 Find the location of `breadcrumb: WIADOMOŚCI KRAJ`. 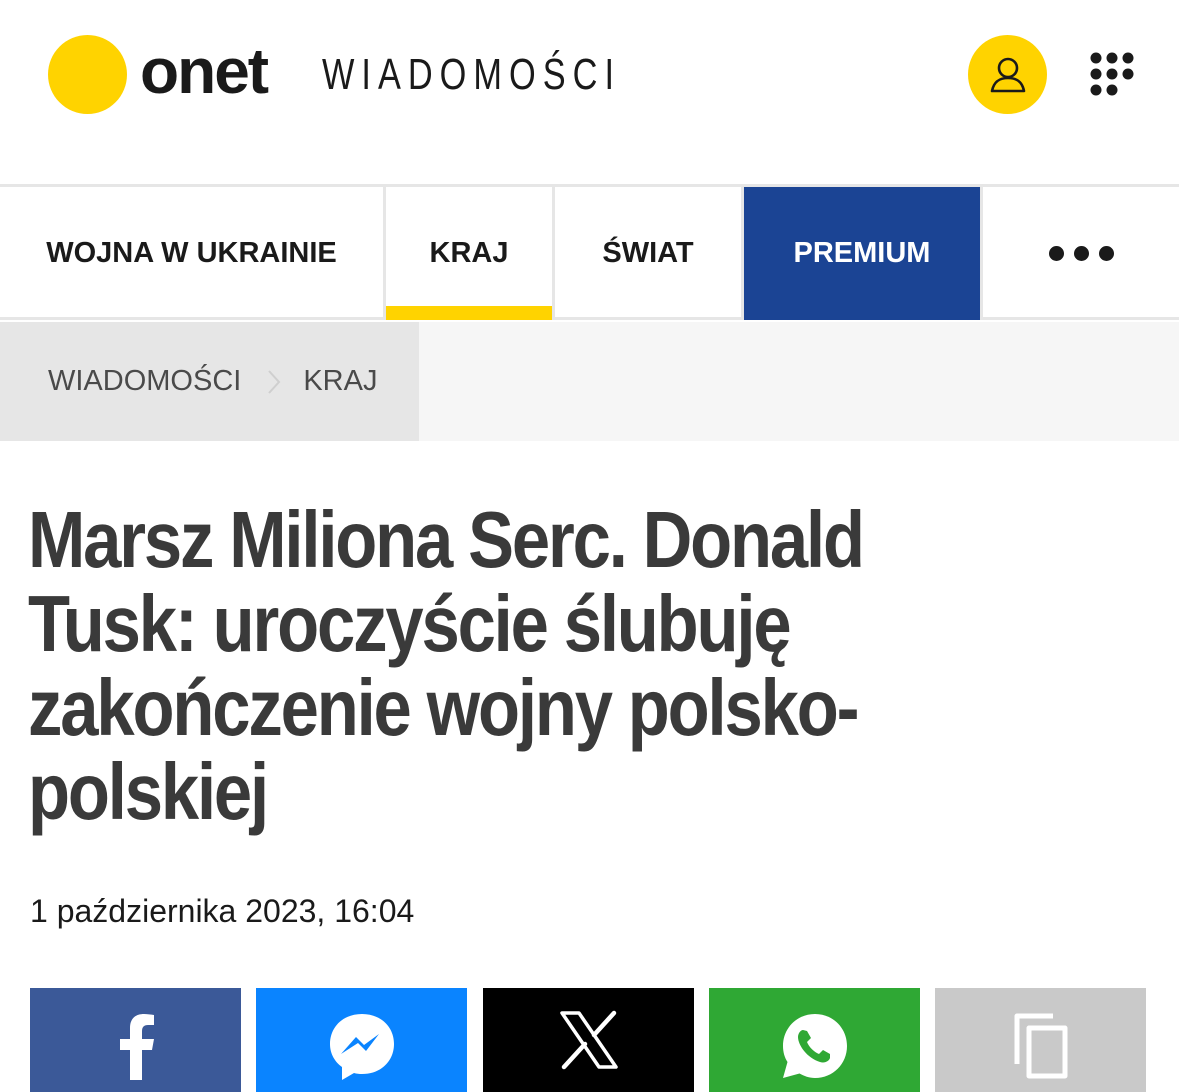

breadcrumb: WIADOMOŚCI KRAJ is located at coordinates (209, 381).